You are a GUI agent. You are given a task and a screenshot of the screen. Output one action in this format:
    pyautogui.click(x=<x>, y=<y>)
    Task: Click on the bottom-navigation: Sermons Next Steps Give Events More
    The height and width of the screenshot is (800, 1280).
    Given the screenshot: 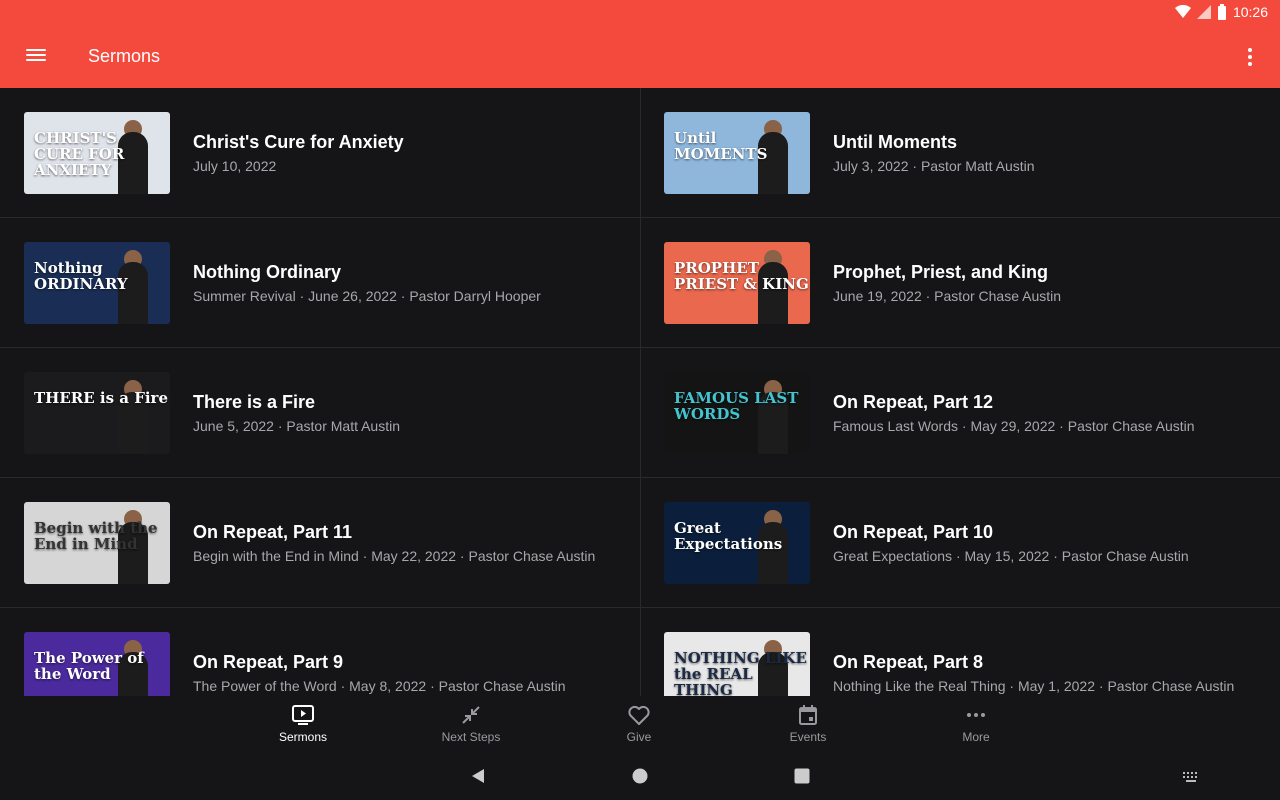 What is the action you would take?
    pyautogui.click(x=640, y=724)
    